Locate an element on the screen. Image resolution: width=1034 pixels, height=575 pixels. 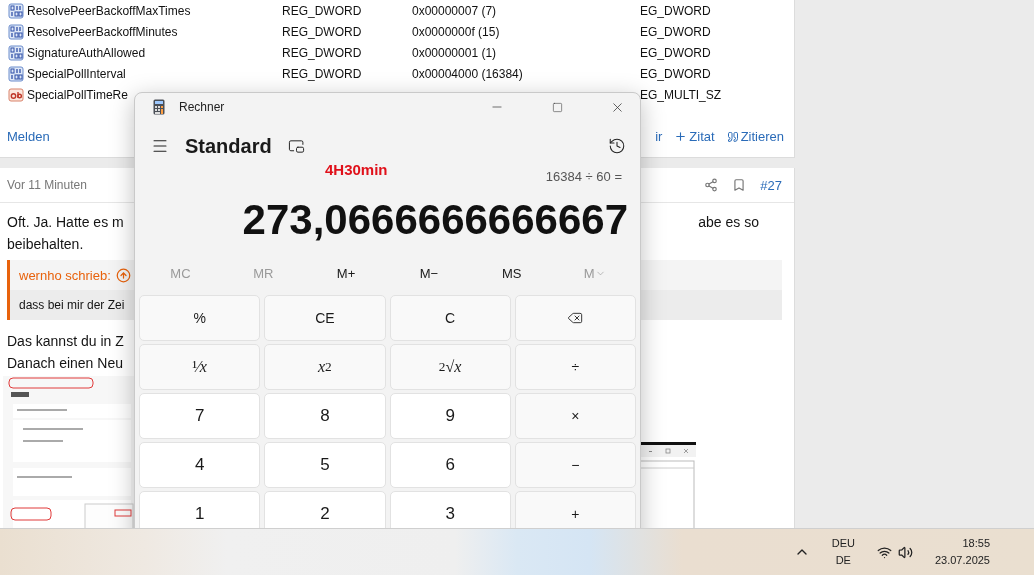
report-link: Melden is located at coordinates (28, 136).